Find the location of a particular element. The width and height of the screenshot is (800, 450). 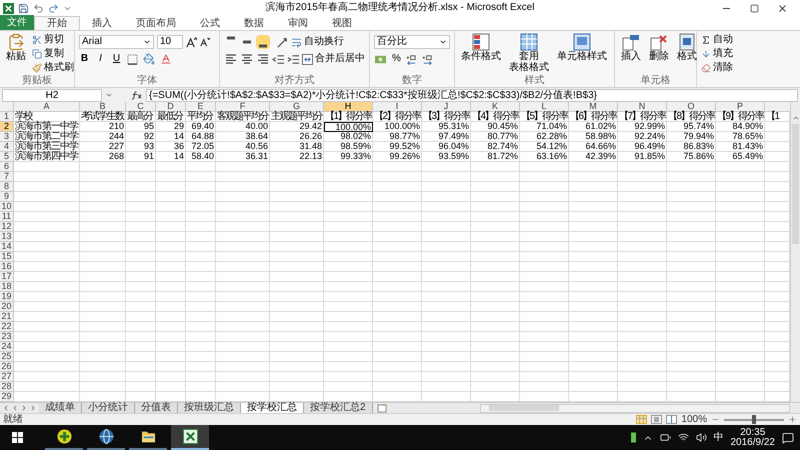

globe-icon is located at coordinates (106, 436).